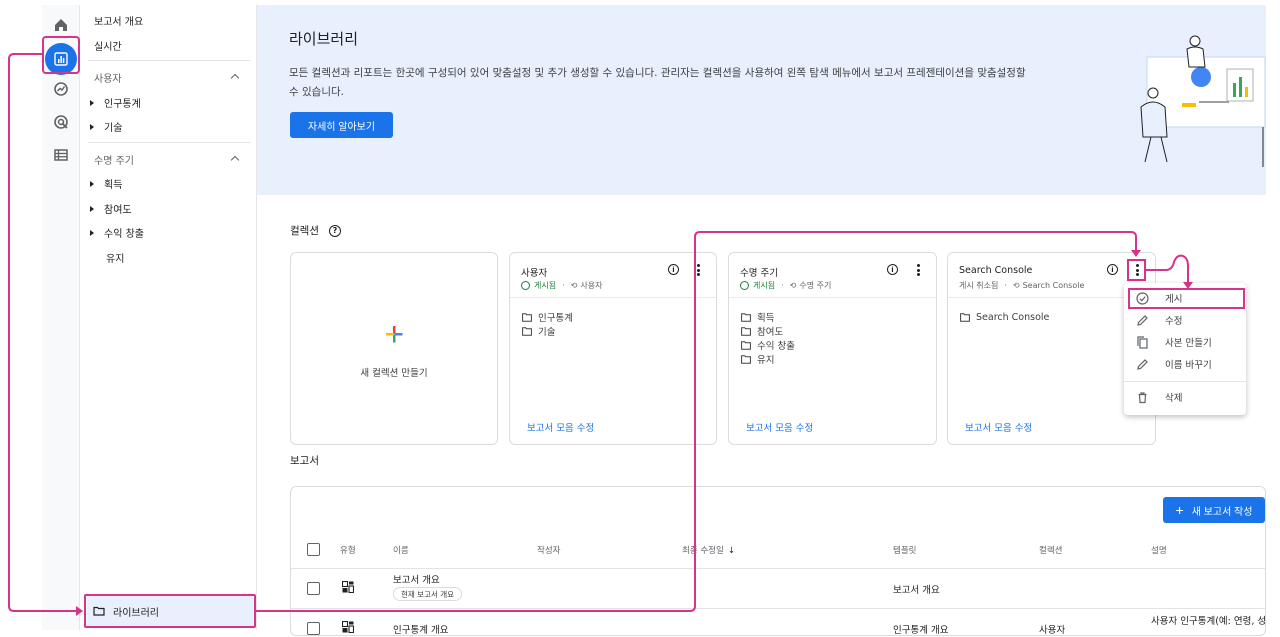 This screenshot has width=1280, height=637. What do you see at coordinates (334, 230) in the screenshot?
I see `help-icon: ?` at bounding box center [334, 230].